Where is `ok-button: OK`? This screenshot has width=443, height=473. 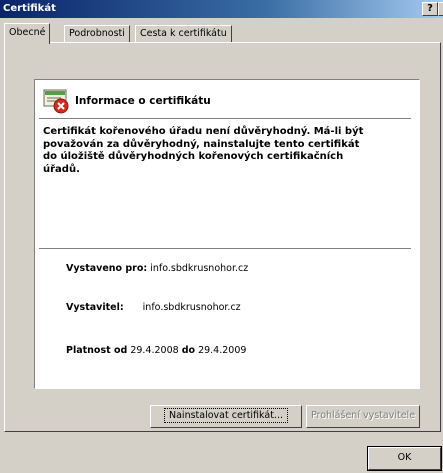
ok-button: OK is located at coordinates (404, 458).